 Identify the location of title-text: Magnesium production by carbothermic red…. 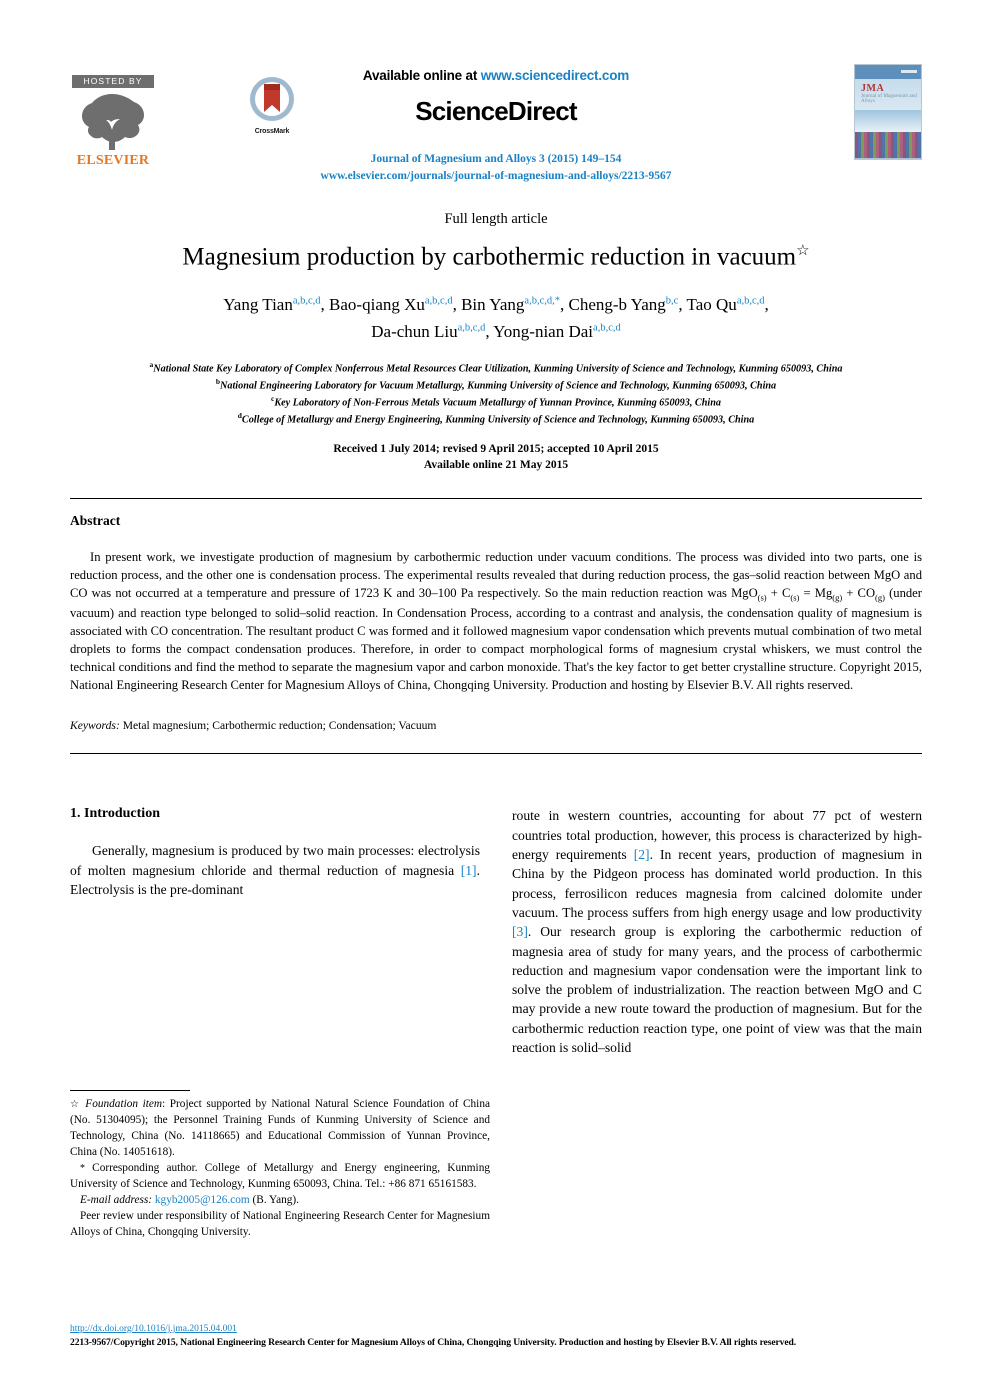
(489, 257).